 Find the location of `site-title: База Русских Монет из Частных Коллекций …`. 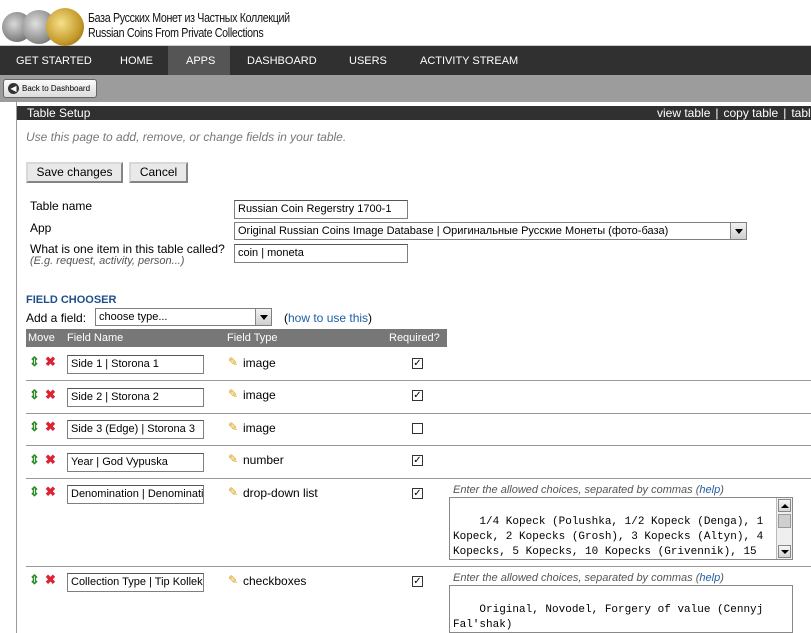

site-title: База Русских Монет из Частных Коллекций … is located at coordinates (189, 25).